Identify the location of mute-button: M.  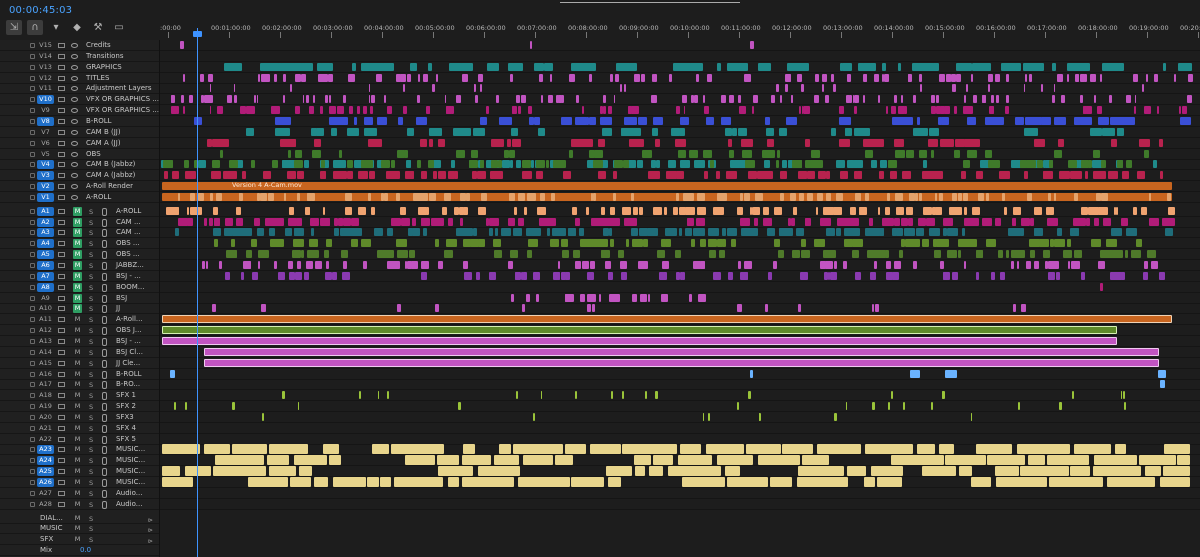
(77, 406).